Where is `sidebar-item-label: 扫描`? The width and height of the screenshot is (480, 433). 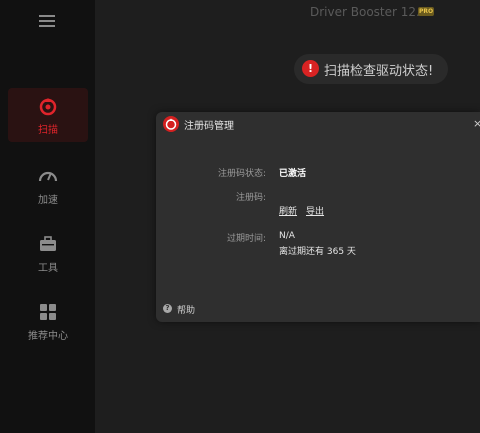
sidebar-item-label: 扫描 is located at coordinates (48, 130).